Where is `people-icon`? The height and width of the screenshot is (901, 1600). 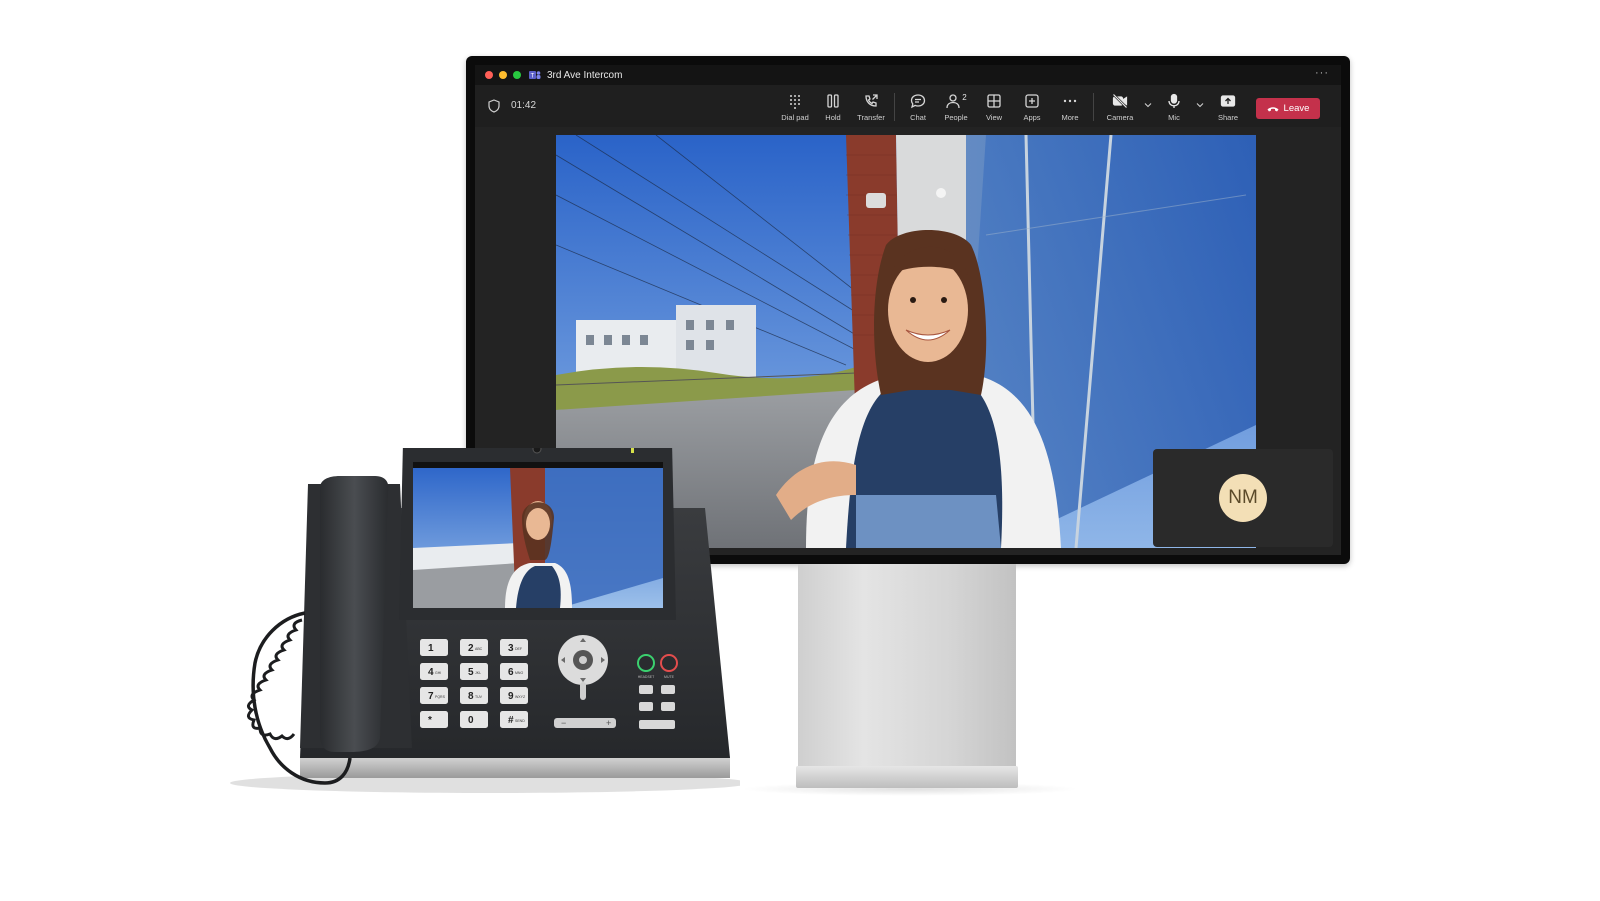
people-icon is located at coordinates (953, 101).